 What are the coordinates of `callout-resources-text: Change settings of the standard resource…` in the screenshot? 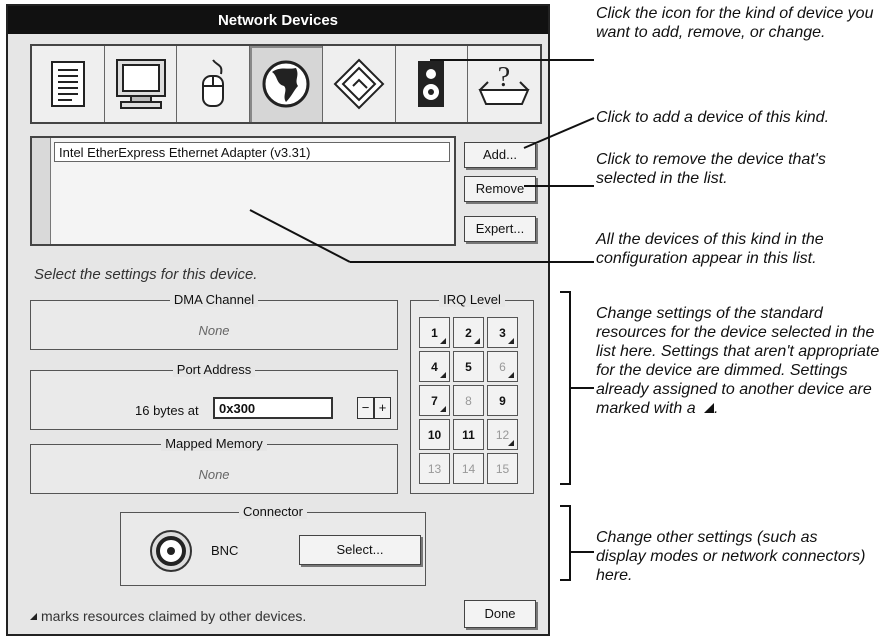 It's located at (738, 361).